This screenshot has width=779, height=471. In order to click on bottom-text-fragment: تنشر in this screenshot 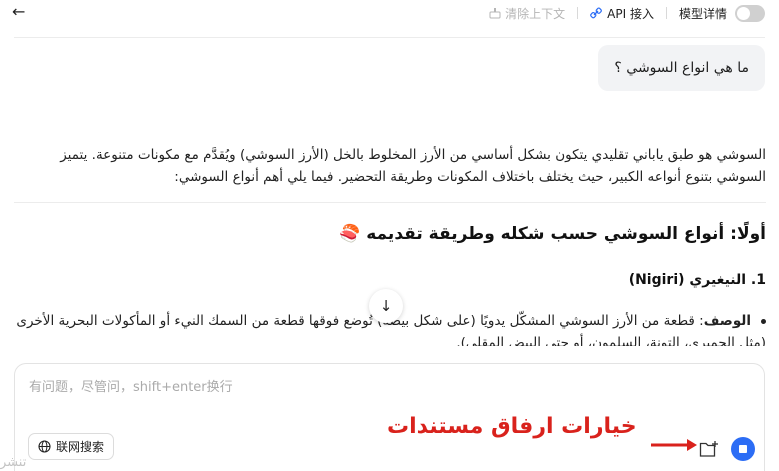, I will do `click(13, 462)`.